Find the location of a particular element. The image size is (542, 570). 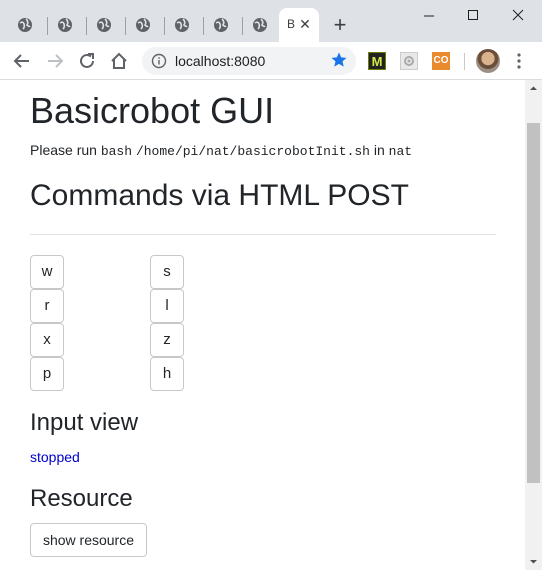

browser-toolbar: localhost:8080 M CO is located at coordinates (271, 61).